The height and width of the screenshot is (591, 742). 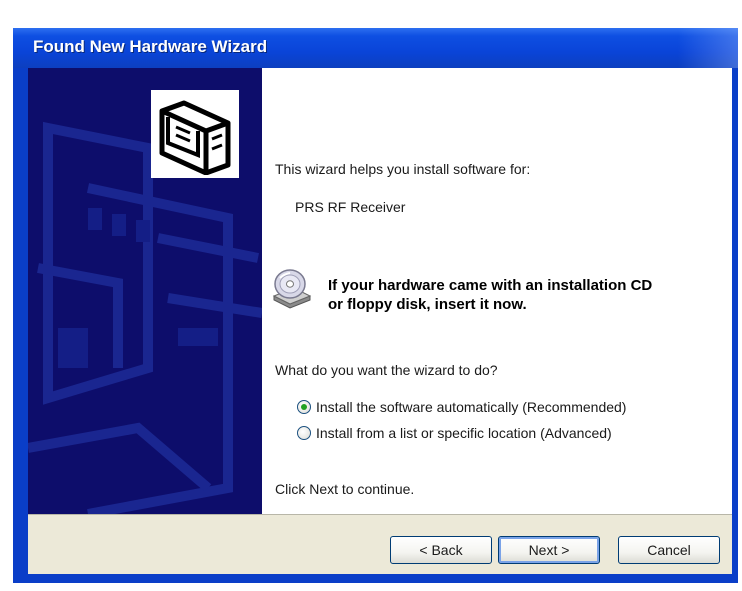 What do you see at coordinates (304, 407) in the screenshot?
I see `radio-button-selected` at bounding box center [304, 407].